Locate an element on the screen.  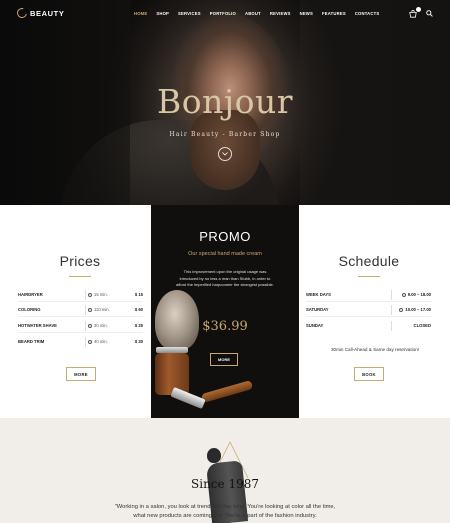
price-row-name: BEARD TRIM is located at coordinates (31, 341).